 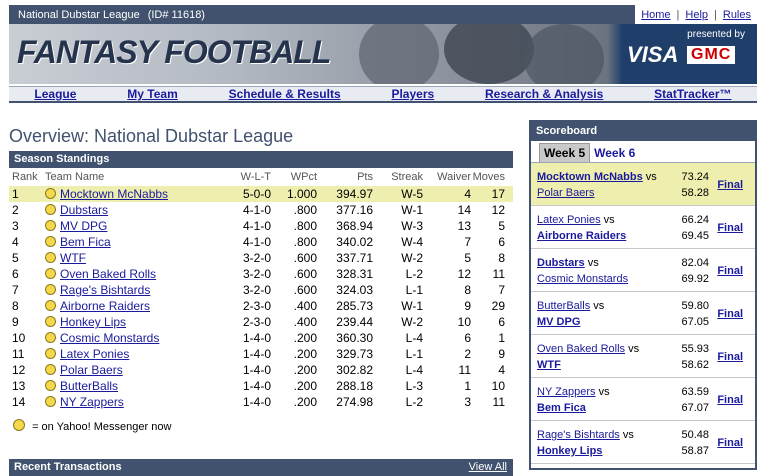 I want to click on team1-link: Rage's Bishtards, so click(x=578, y=435).